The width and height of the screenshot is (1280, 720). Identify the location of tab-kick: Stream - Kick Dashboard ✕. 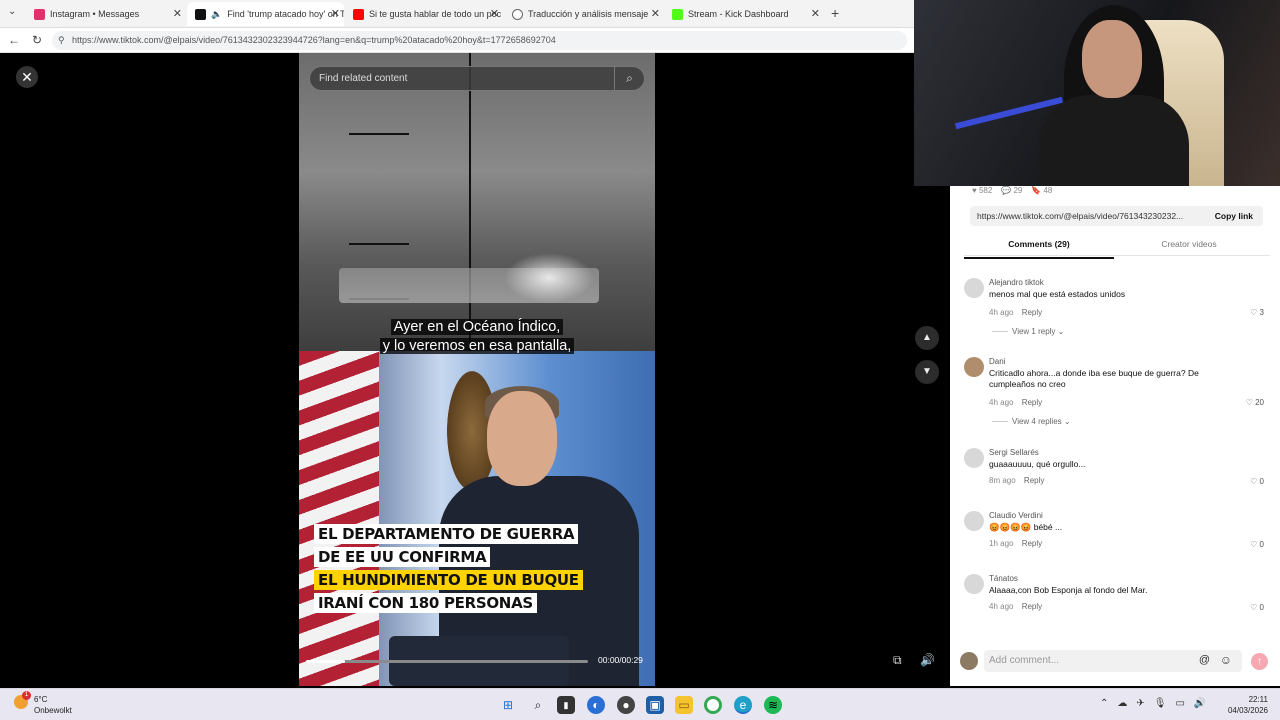
(744, 14).